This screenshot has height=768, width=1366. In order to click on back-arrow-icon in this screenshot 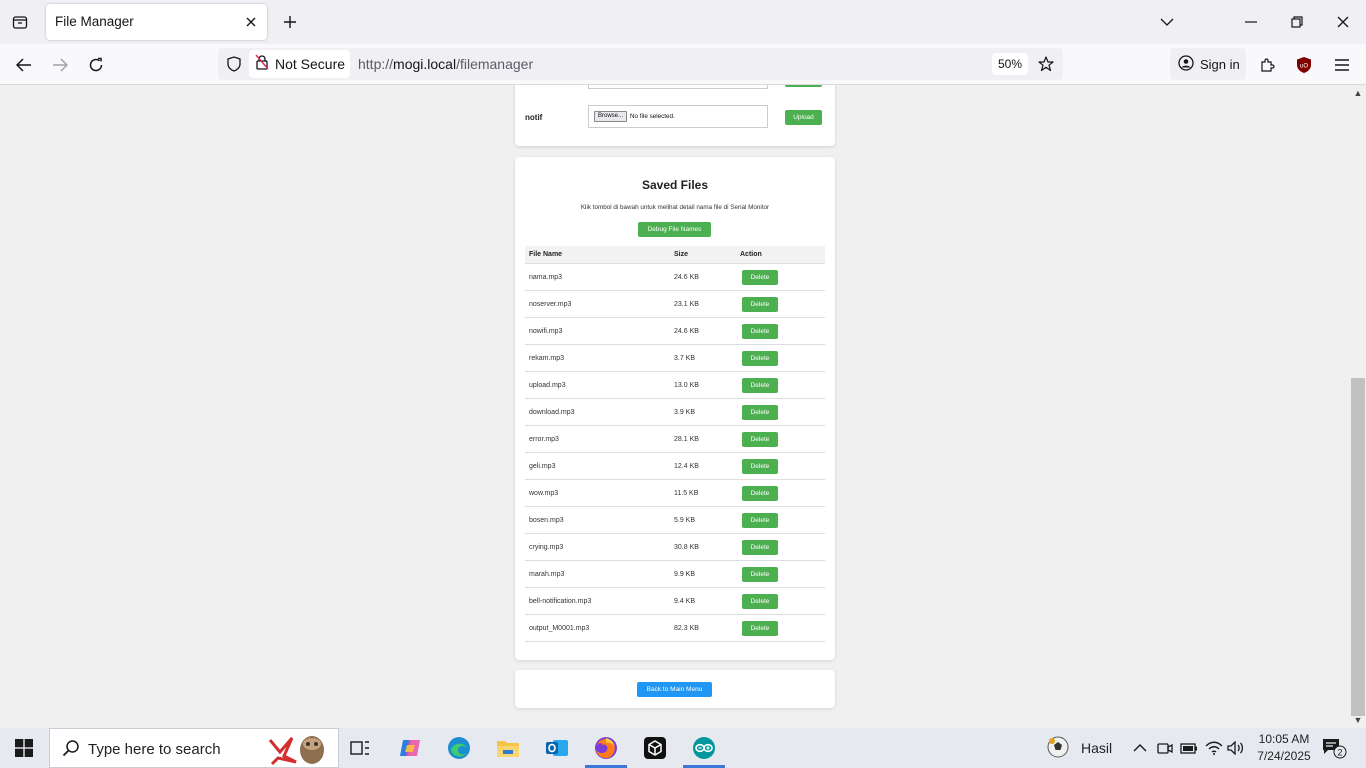, I will do `click(24, 65)`.